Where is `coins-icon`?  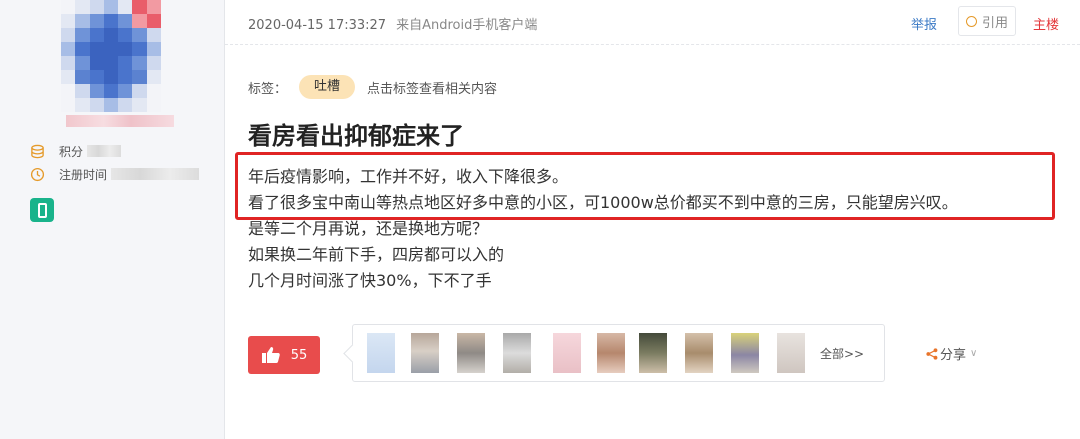
coins-icon is located at coordinates (37, 151).